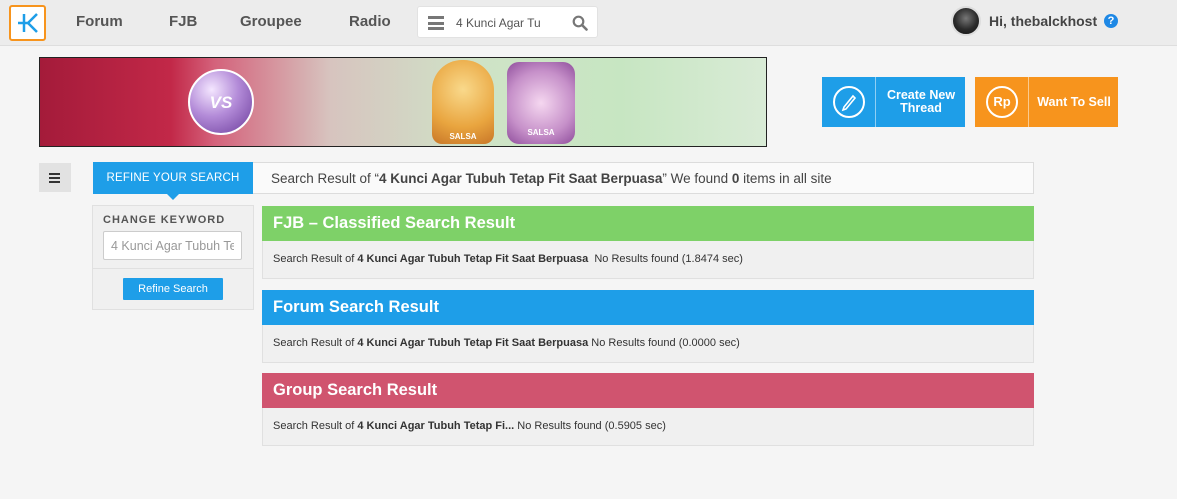 This screenshot has width=1177, height=499. I want to click on want-to-sell-label: Want To Sell, so click(1074, 101).